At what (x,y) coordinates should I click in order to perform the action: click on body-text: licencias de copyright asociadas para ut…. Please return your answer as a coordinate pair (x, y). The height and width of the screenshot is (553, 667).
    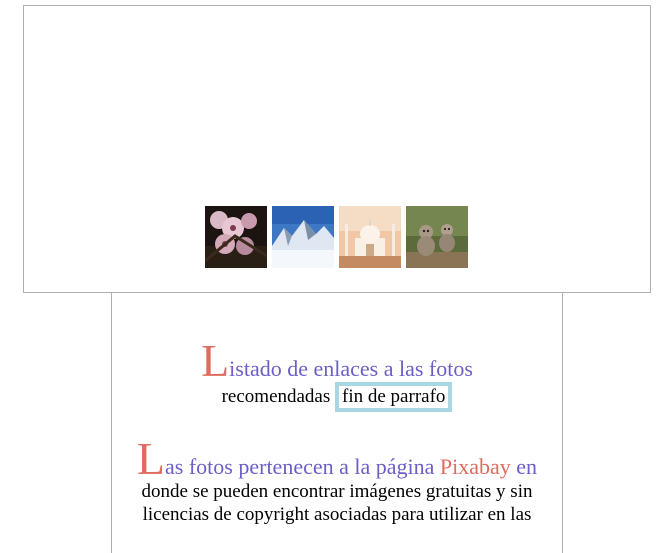
    Looking at the image, I should click on (337, 514).